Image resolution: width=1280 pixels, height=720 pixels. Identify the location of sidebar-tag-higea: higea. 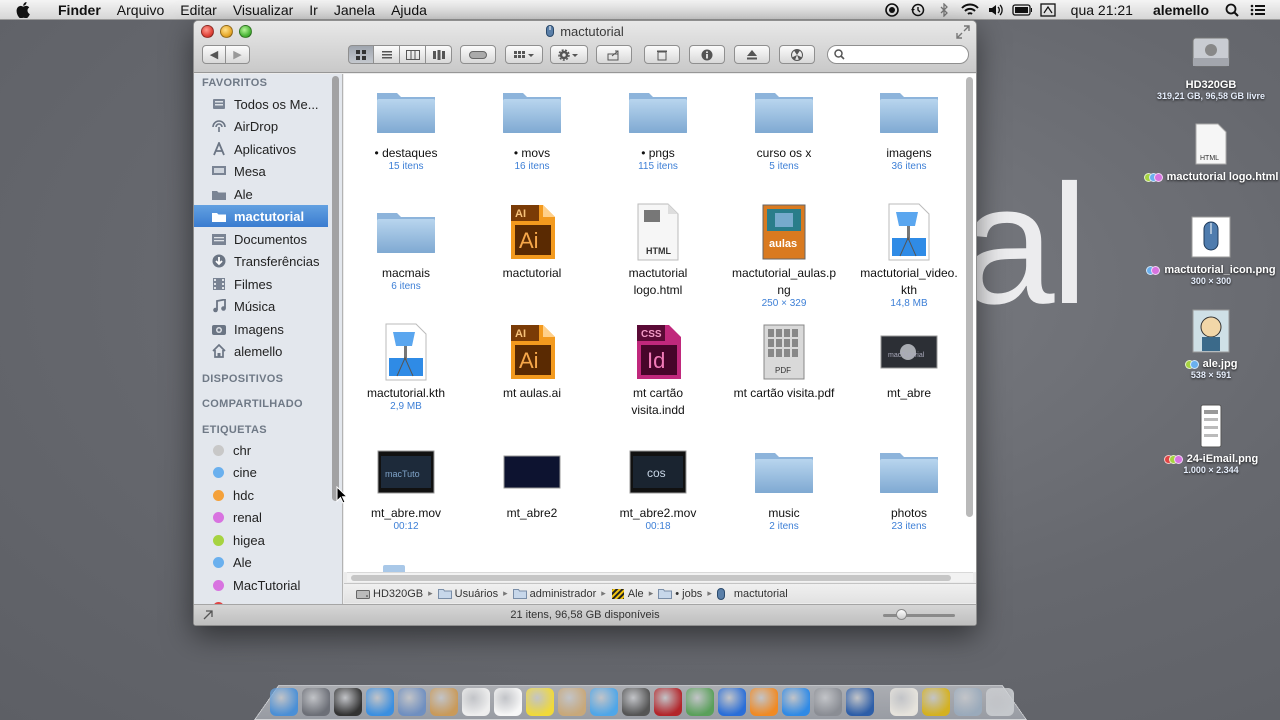
(261, 540).